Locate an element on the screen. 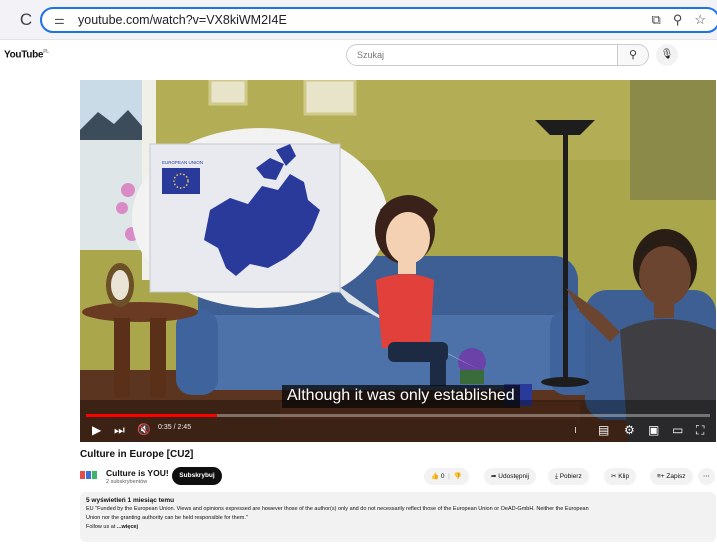 This screenshot has height=545, width=717. install-app-icon: ⧉ is located at coordinates (656, 20).